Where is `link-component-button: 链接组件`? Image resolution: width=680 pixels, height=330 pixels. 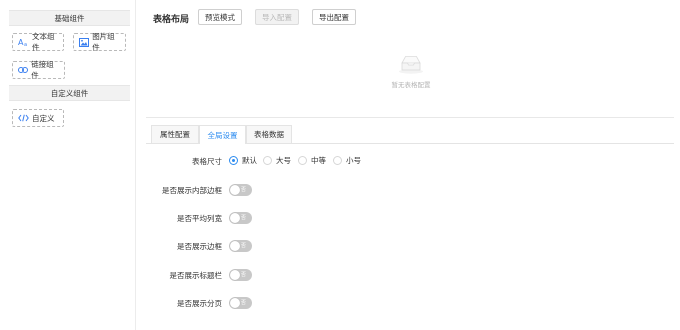
link-component-button: 链接组件 is located at coordinates (38, 70).